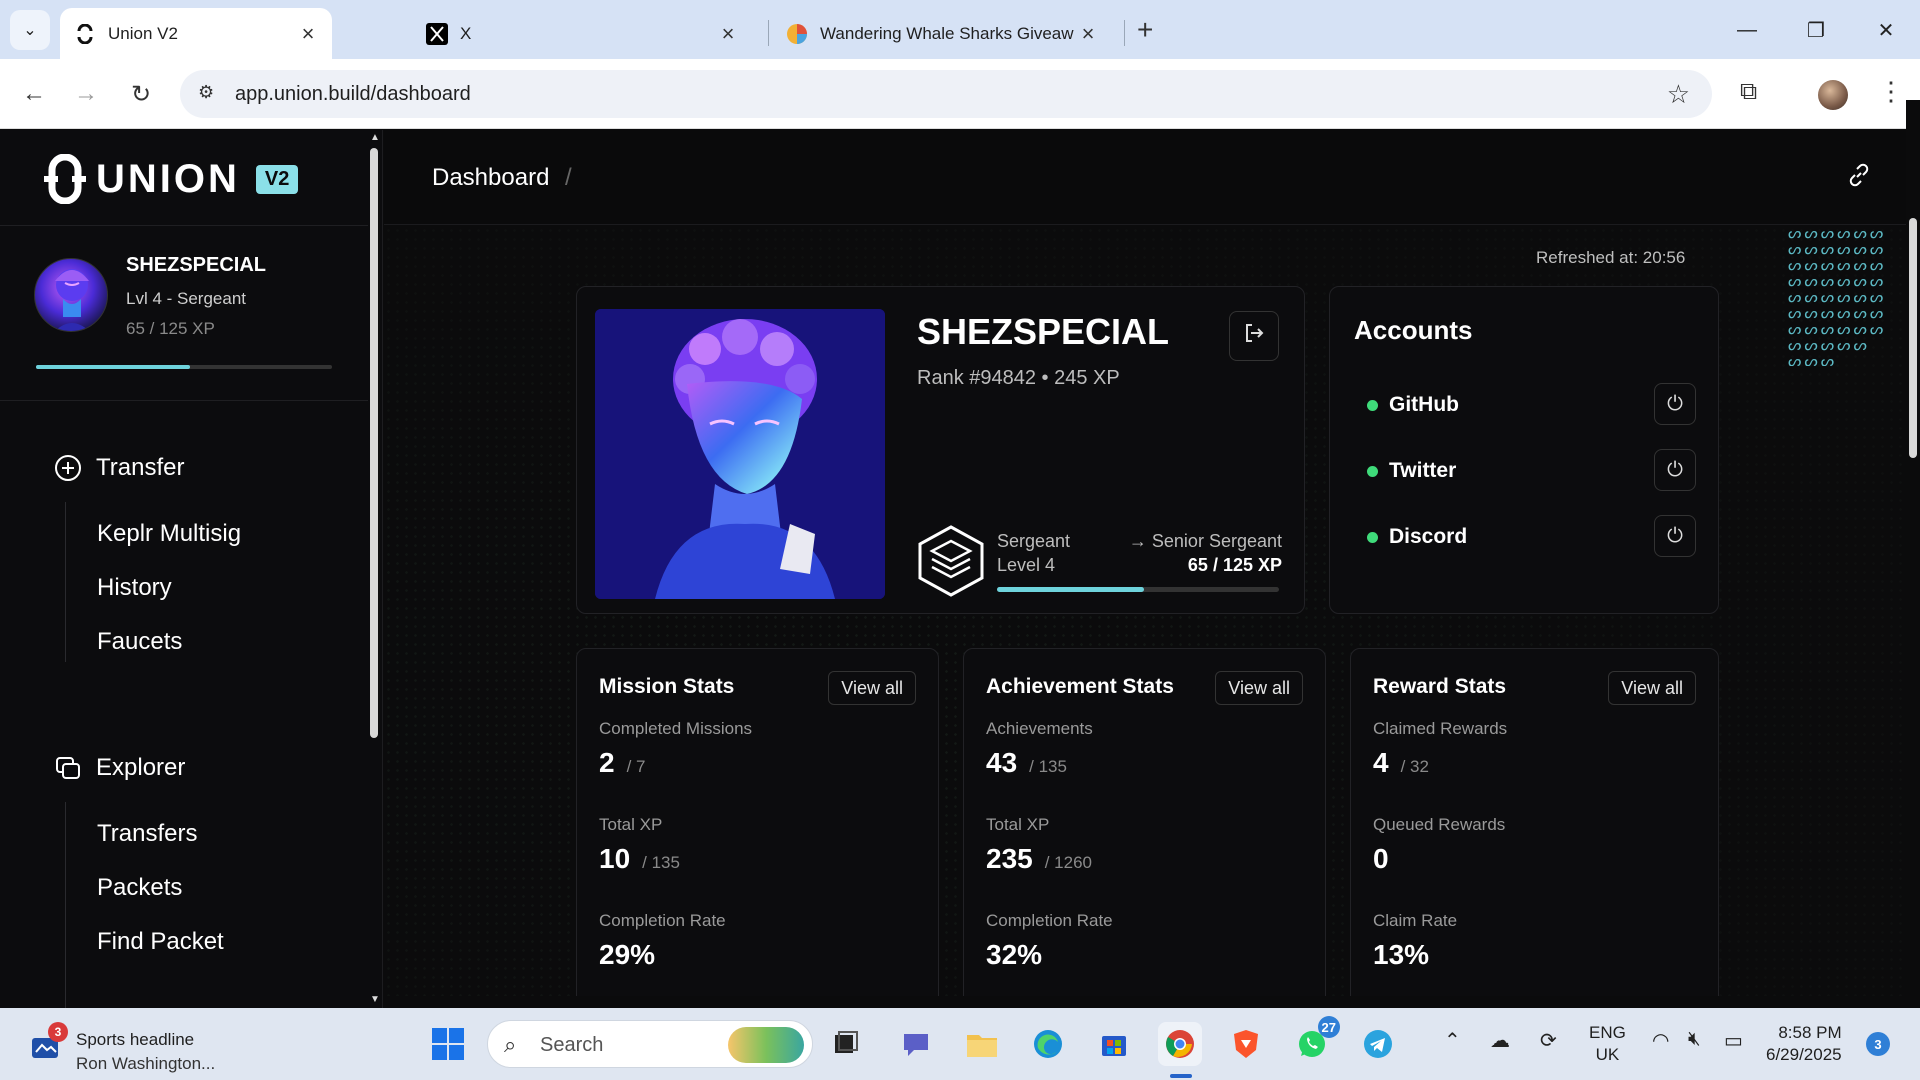  I want to click on start-button, so click(448, 1044).